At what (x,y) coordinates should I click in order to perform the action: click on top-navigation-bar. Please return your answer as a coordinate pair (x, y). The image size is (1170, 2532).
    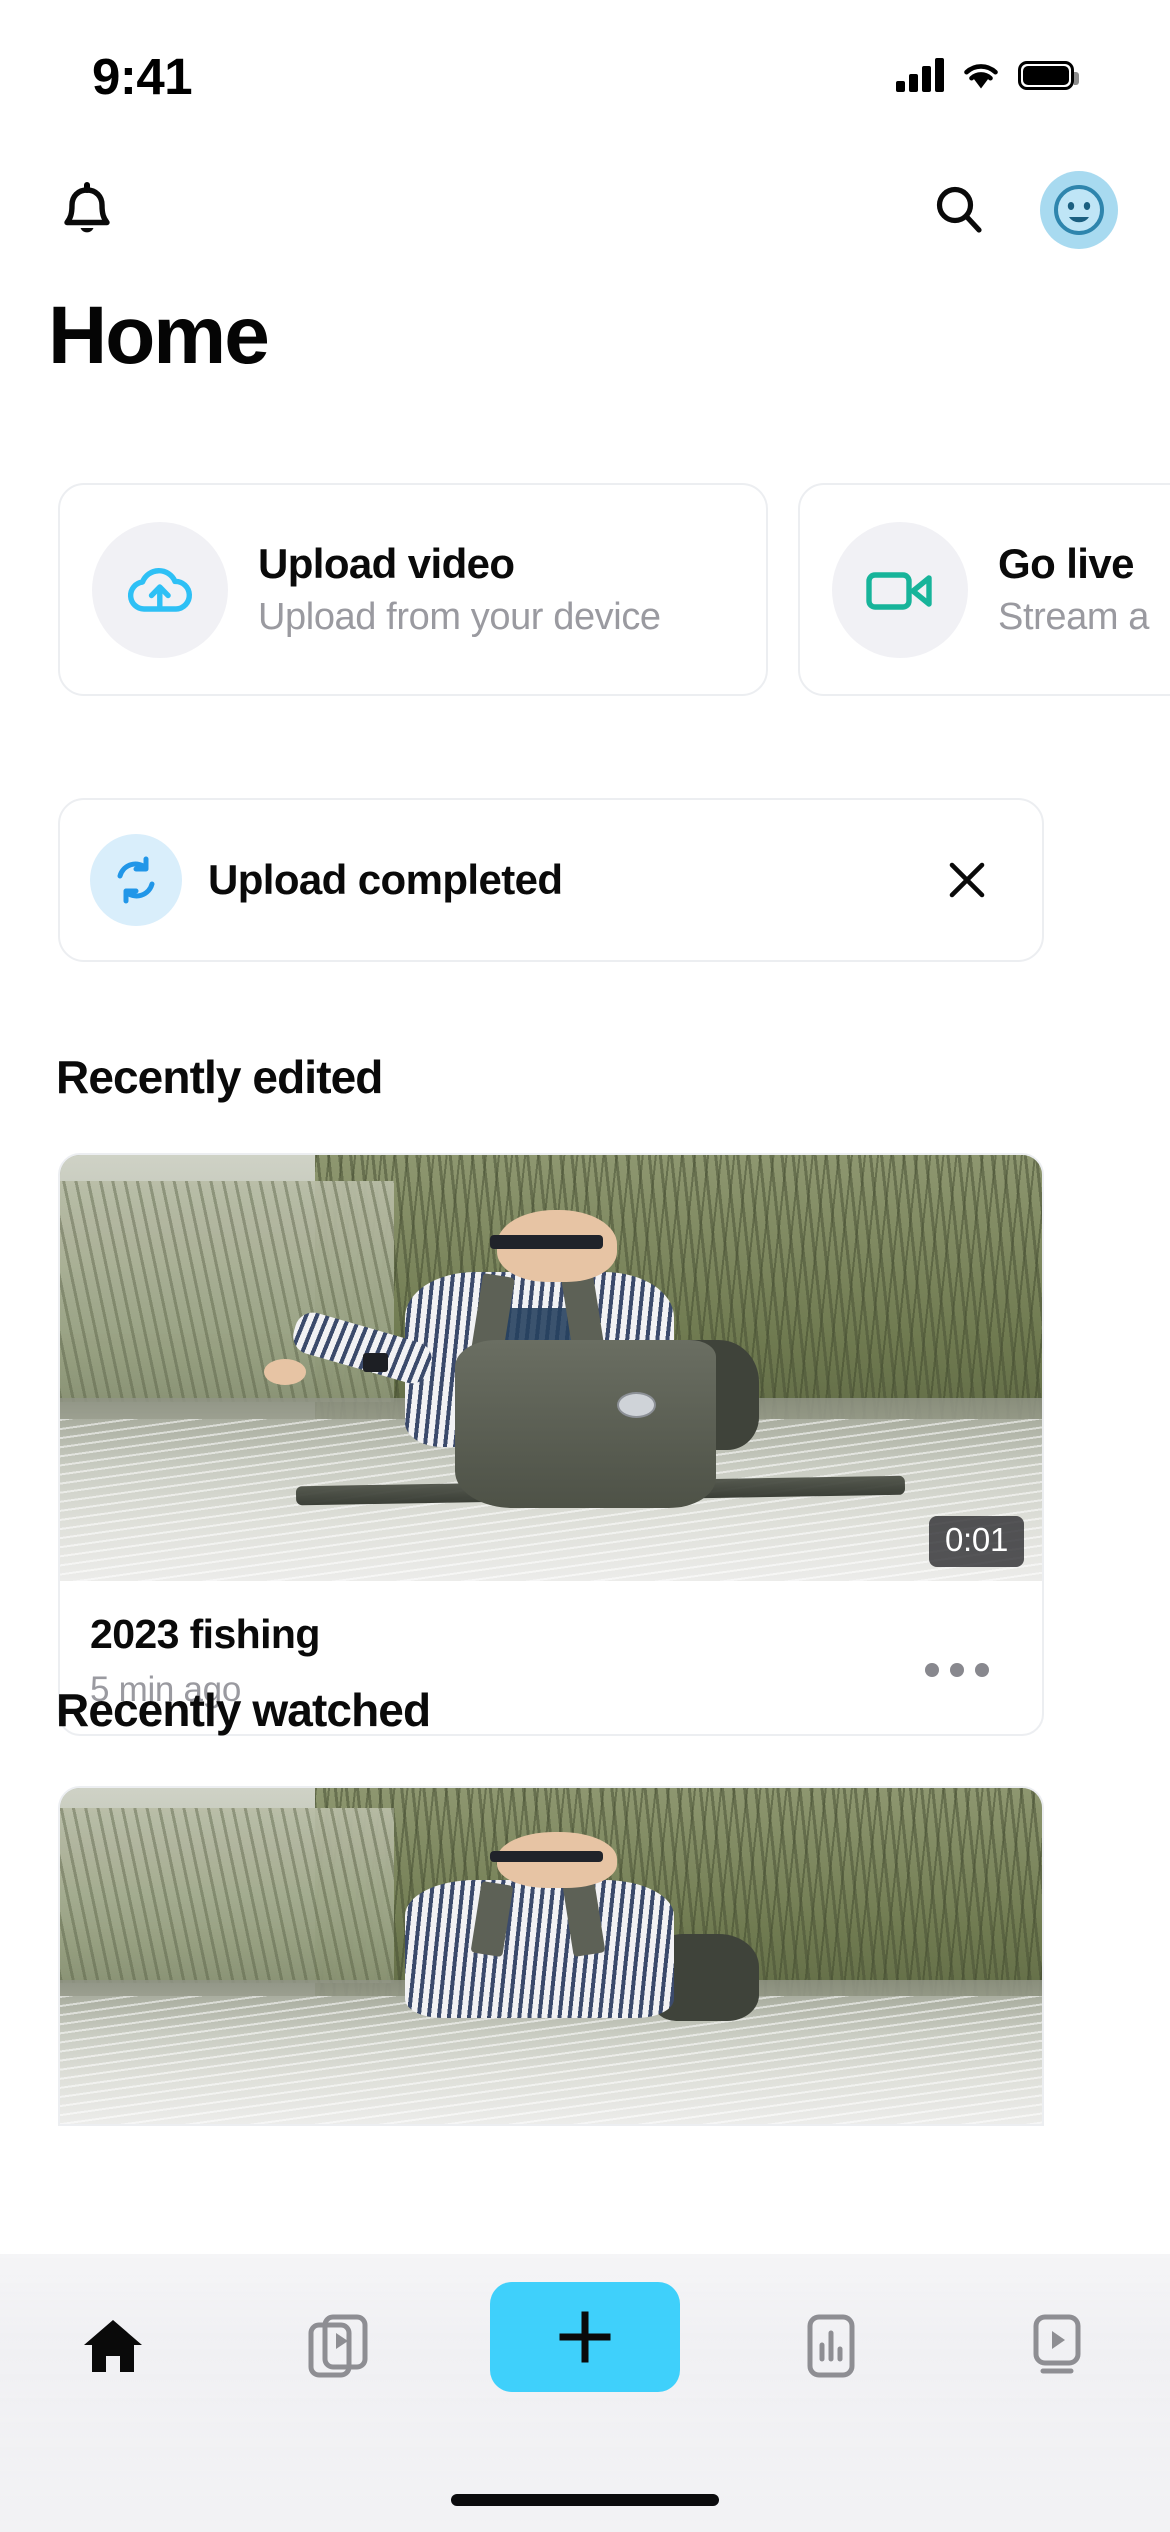
    Looking at the image, I should click on (585, 210).